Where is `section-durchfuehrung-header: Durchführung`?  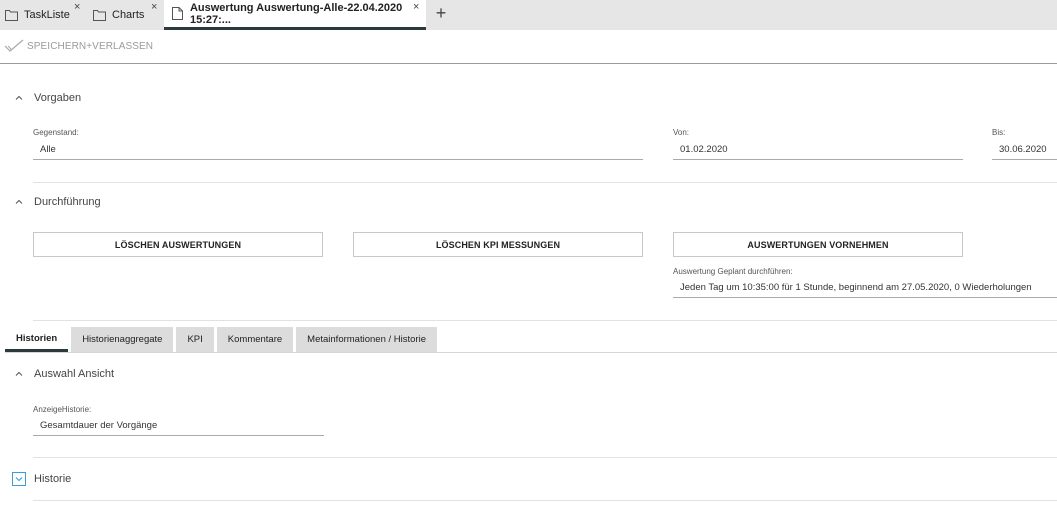 section-durchfuehrung-header: Durchführung is located at coordinates (57, 202).